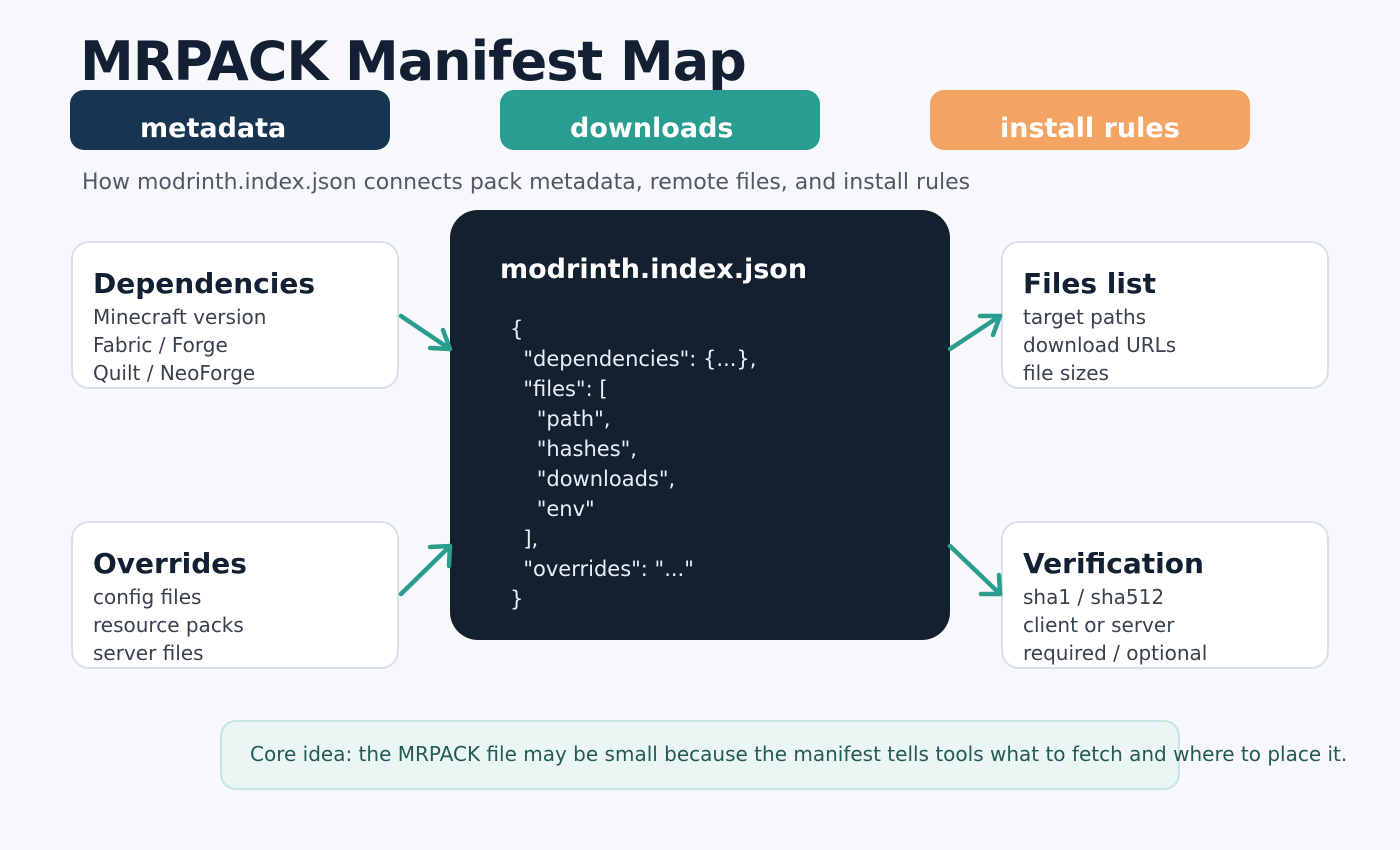 The image size is (1400, 850). Describe the element at coordinates (425, 332) in the screenshot. I see `arrow-dependencies-to-manifest` at that location.